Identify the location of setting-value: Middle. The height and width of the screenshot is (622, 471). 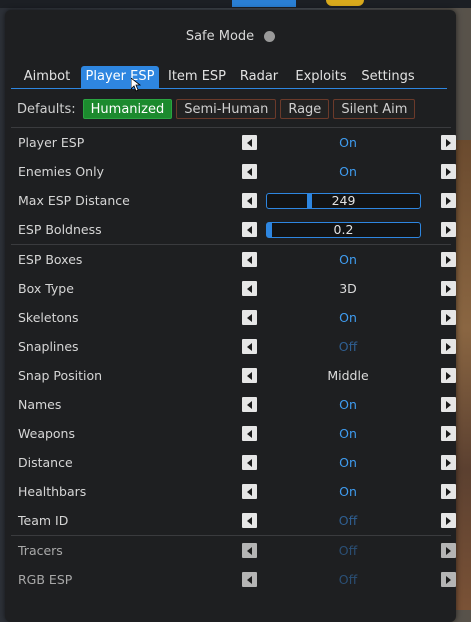
(348, 375).